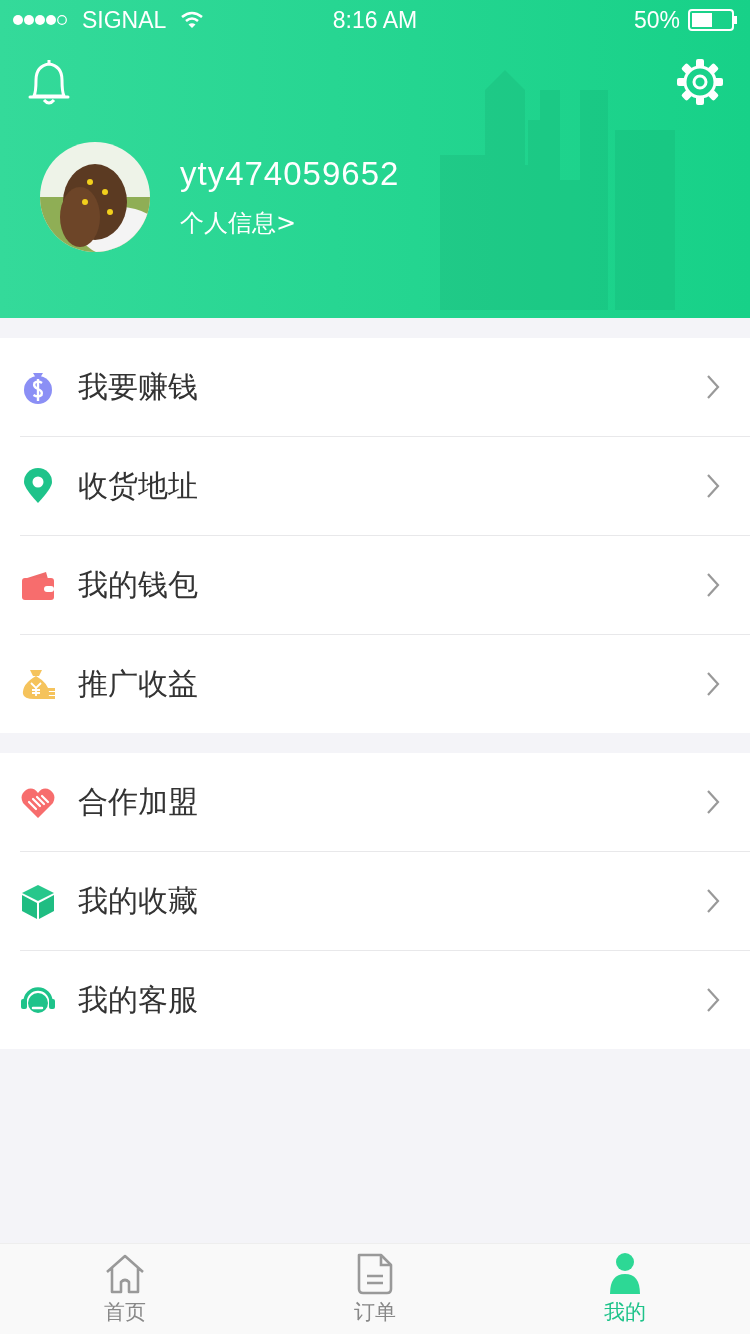  Describe the element at coordinates (385, 1000) in the screenshot. I see `menu-item: 我的客服` at that location.